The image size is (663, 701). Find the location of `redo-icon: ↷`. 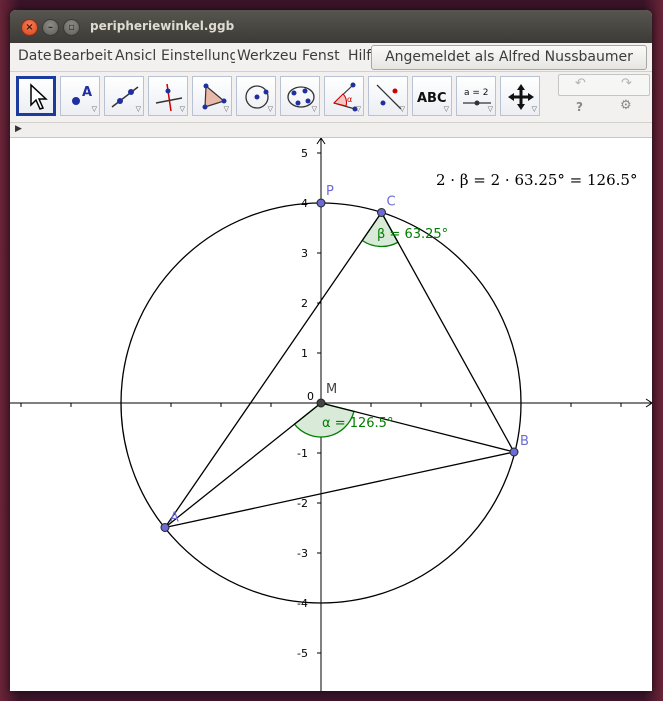

redo-icon: ↷ is located at coordinates (626, 83).